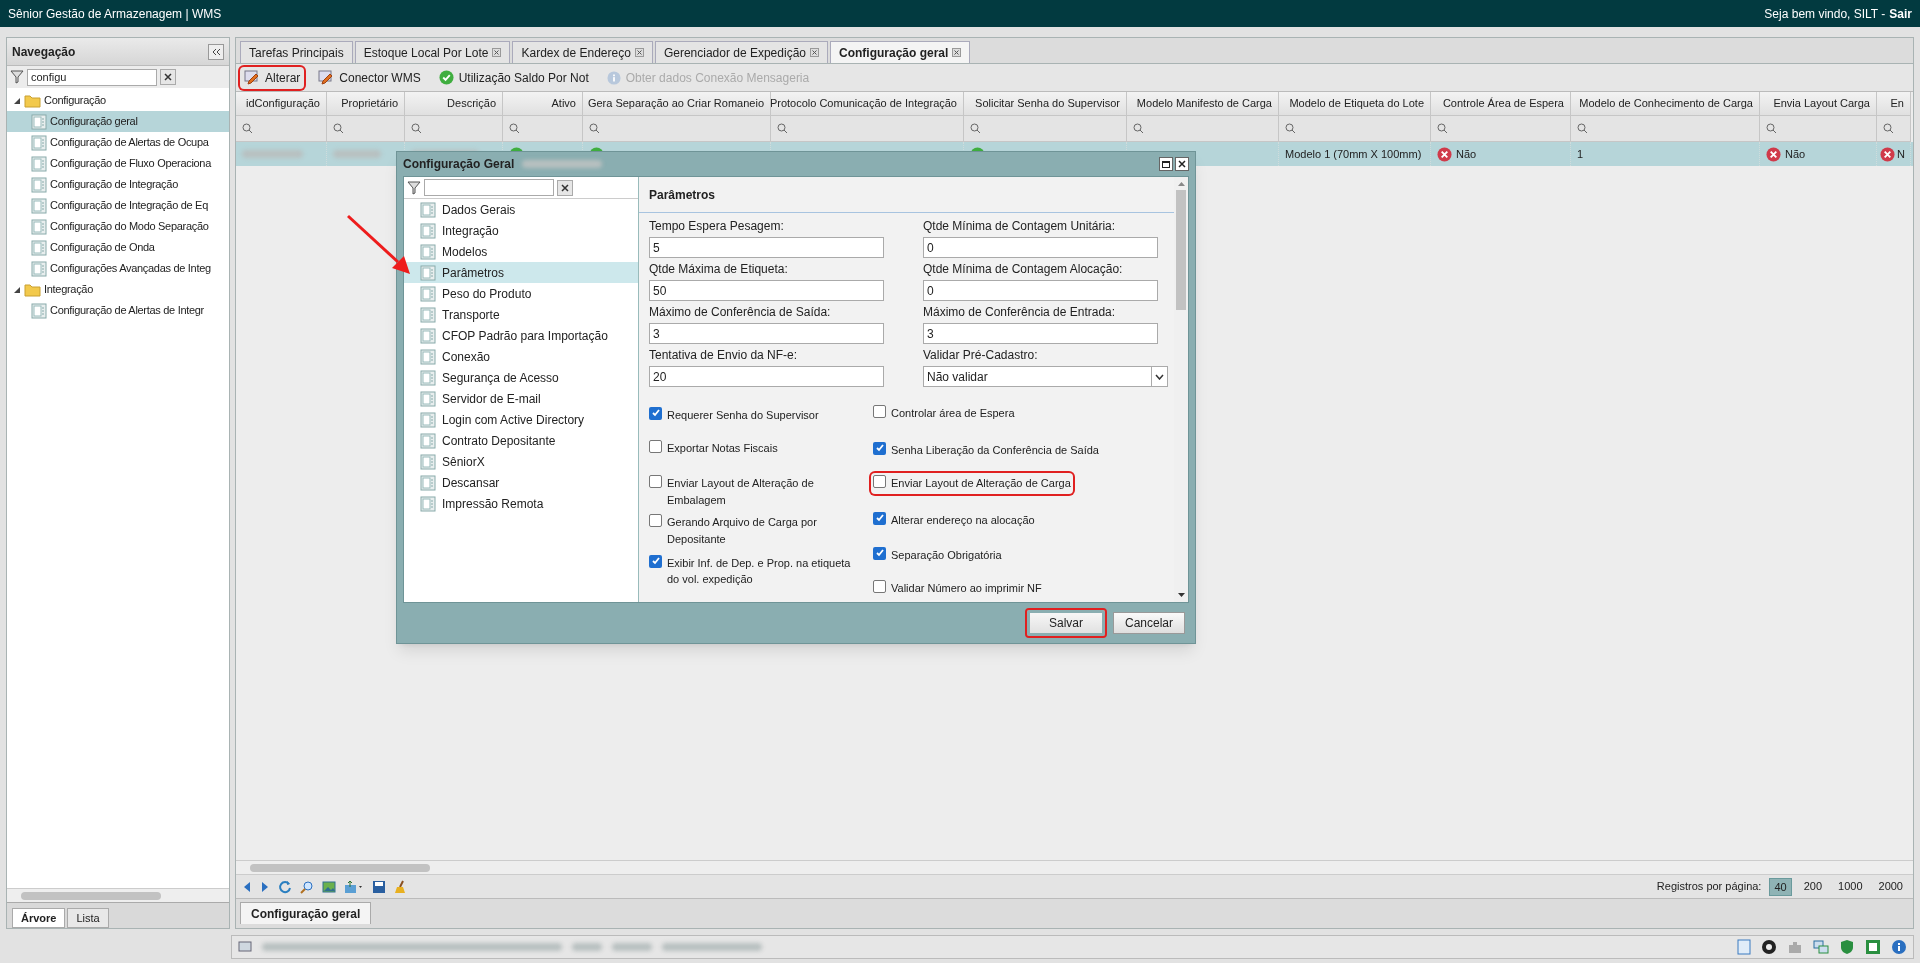  I want to click on table-cell-text: 1, so click(1580, 154).